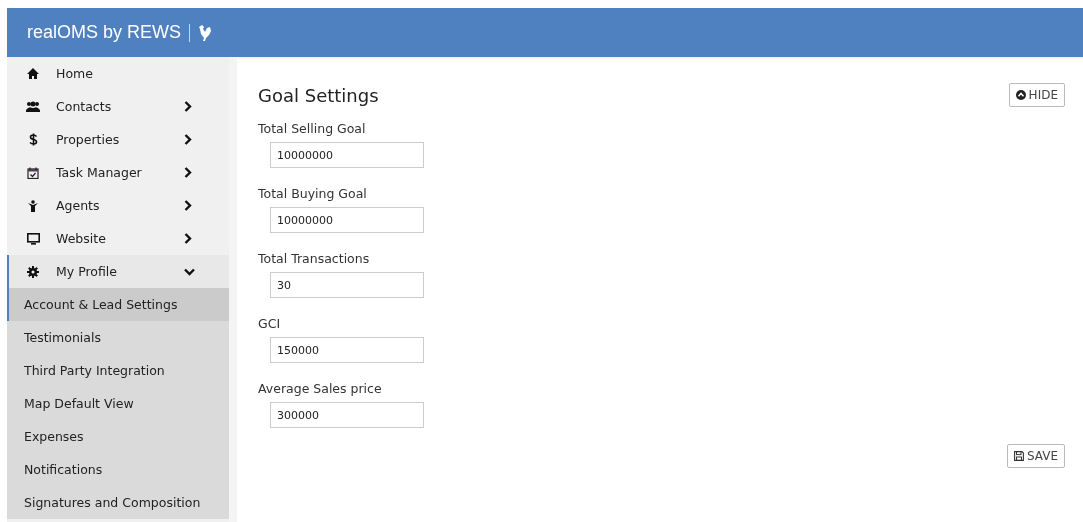 The width and height of the screenshot is (1083, 522). Describe the element at coordinates (1035, 456) in the screenshot. I see `save-button: SAVE` at that location.